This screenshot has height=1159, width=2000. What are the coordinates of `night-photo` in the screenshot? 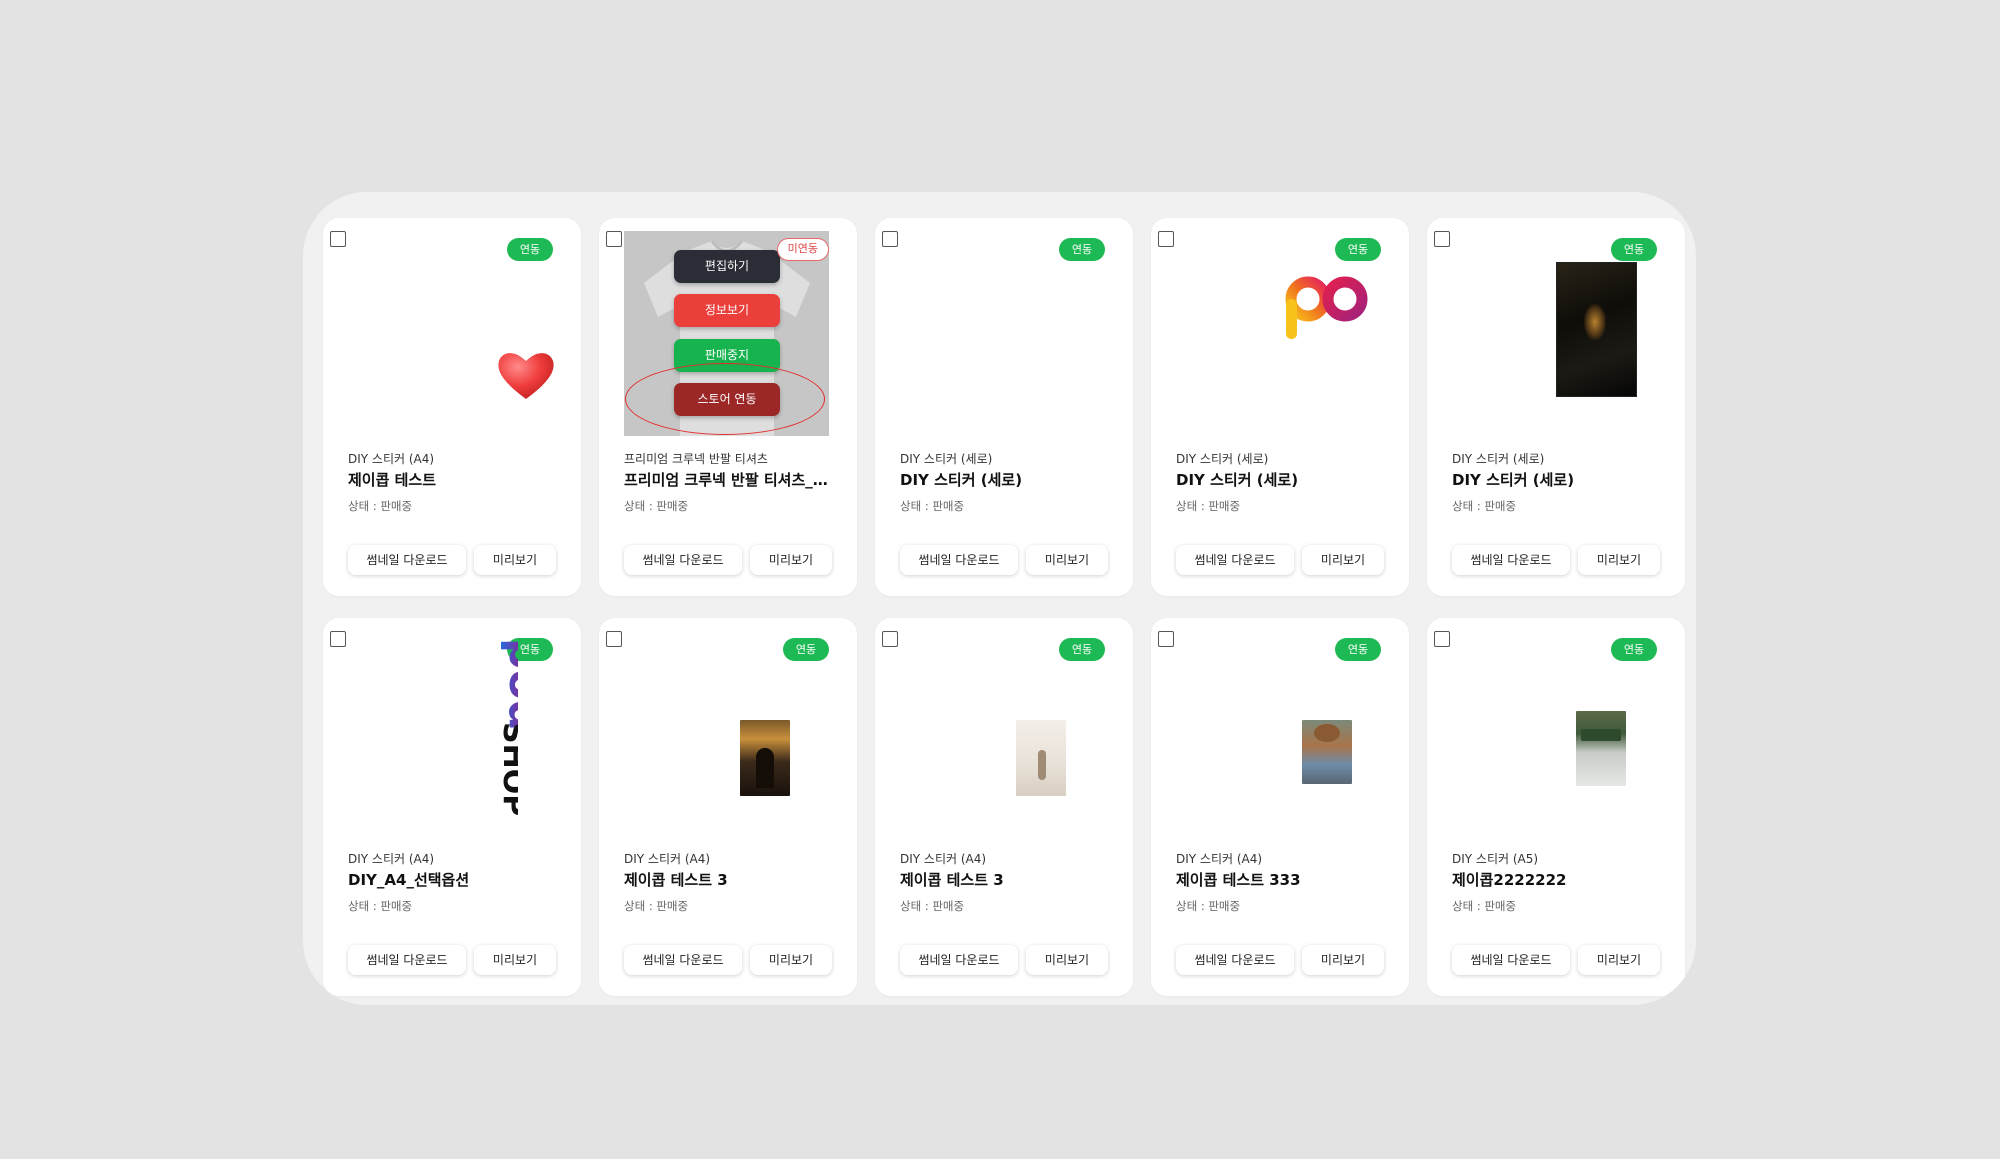 It's located at (765, 758).